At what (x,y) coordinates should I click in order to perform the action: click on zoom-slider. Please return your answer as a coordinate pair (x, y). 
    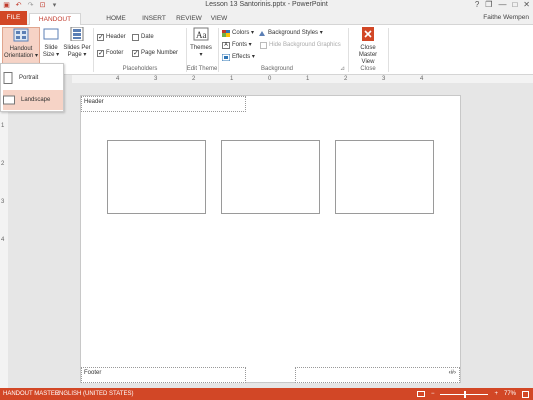
    Looking at the image, I should click on (464, 394).